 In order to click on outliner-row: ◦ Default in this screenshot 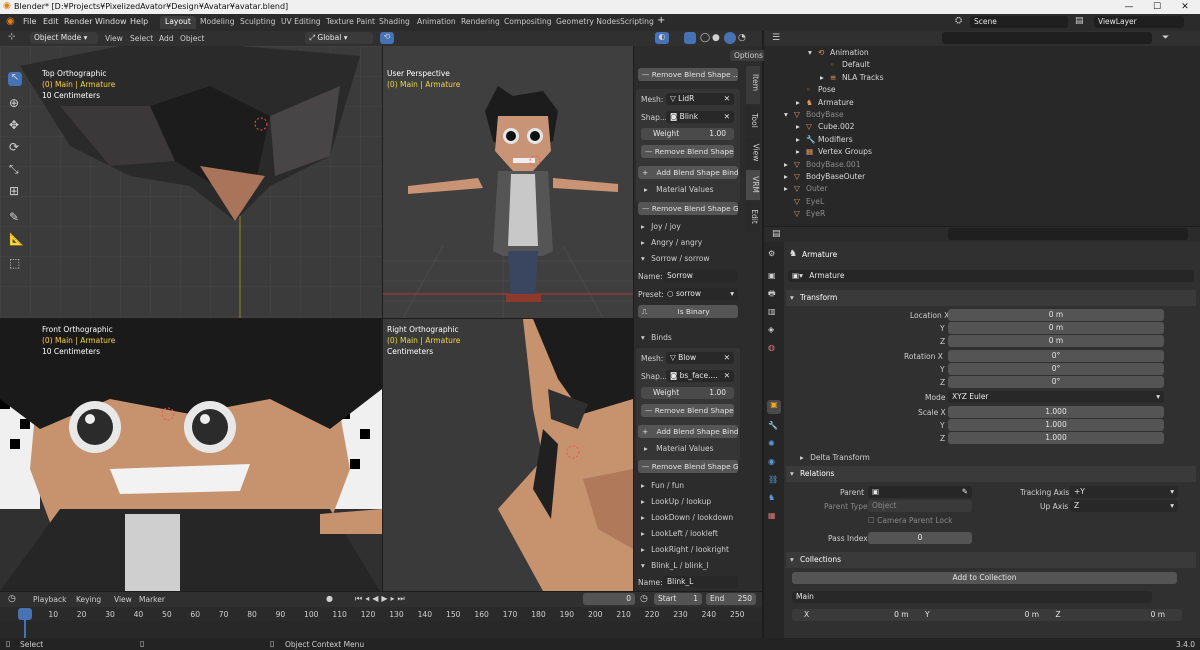, I will do `click(845, 64)`.